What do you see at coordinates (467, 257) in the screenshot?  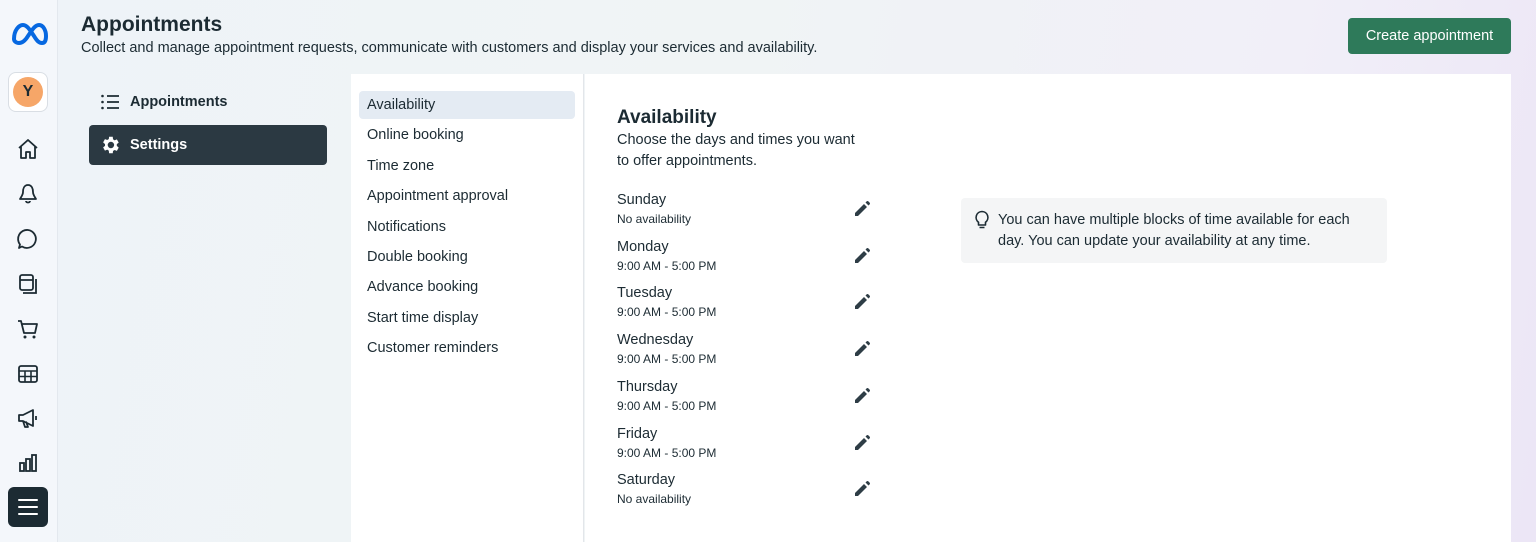 I see `settings-option-double-booking: Double booking` at bounding box center [467, 257].